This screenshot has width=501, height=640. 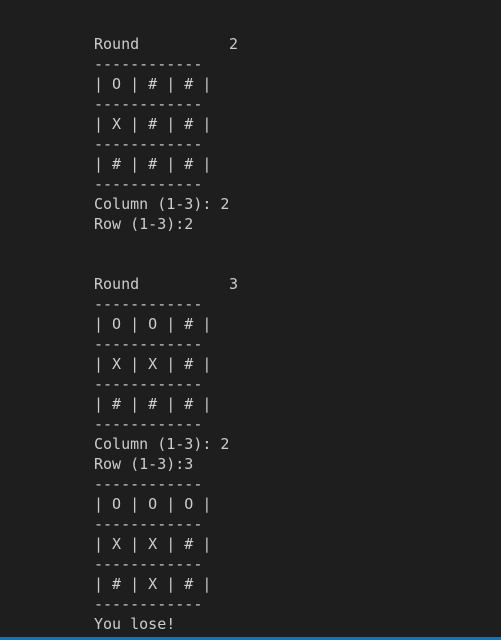 I want to click on board-row: | O | O | O |, so click(x=153, y=504).